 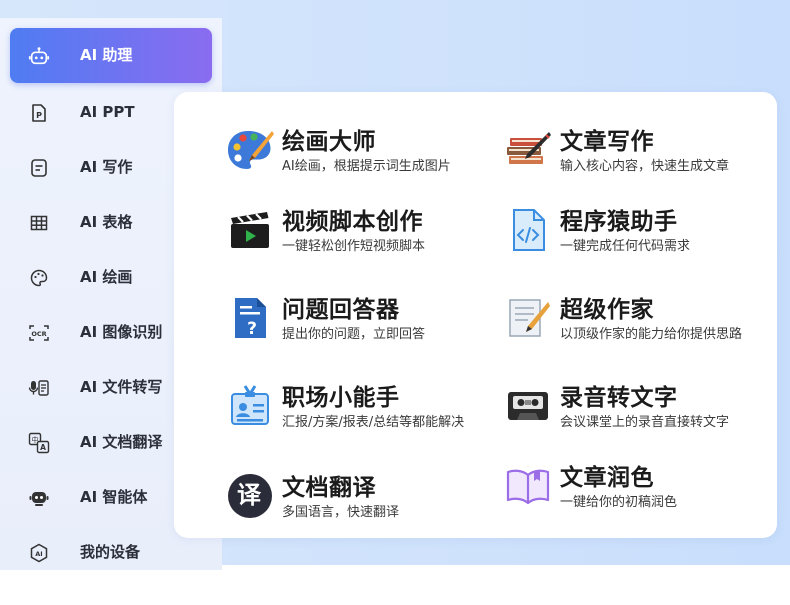 I want to click on tool-card-workplace-helper: 职场小能手 汇报/方案/报表/总结等都能解决, so click(x=366, y=412).